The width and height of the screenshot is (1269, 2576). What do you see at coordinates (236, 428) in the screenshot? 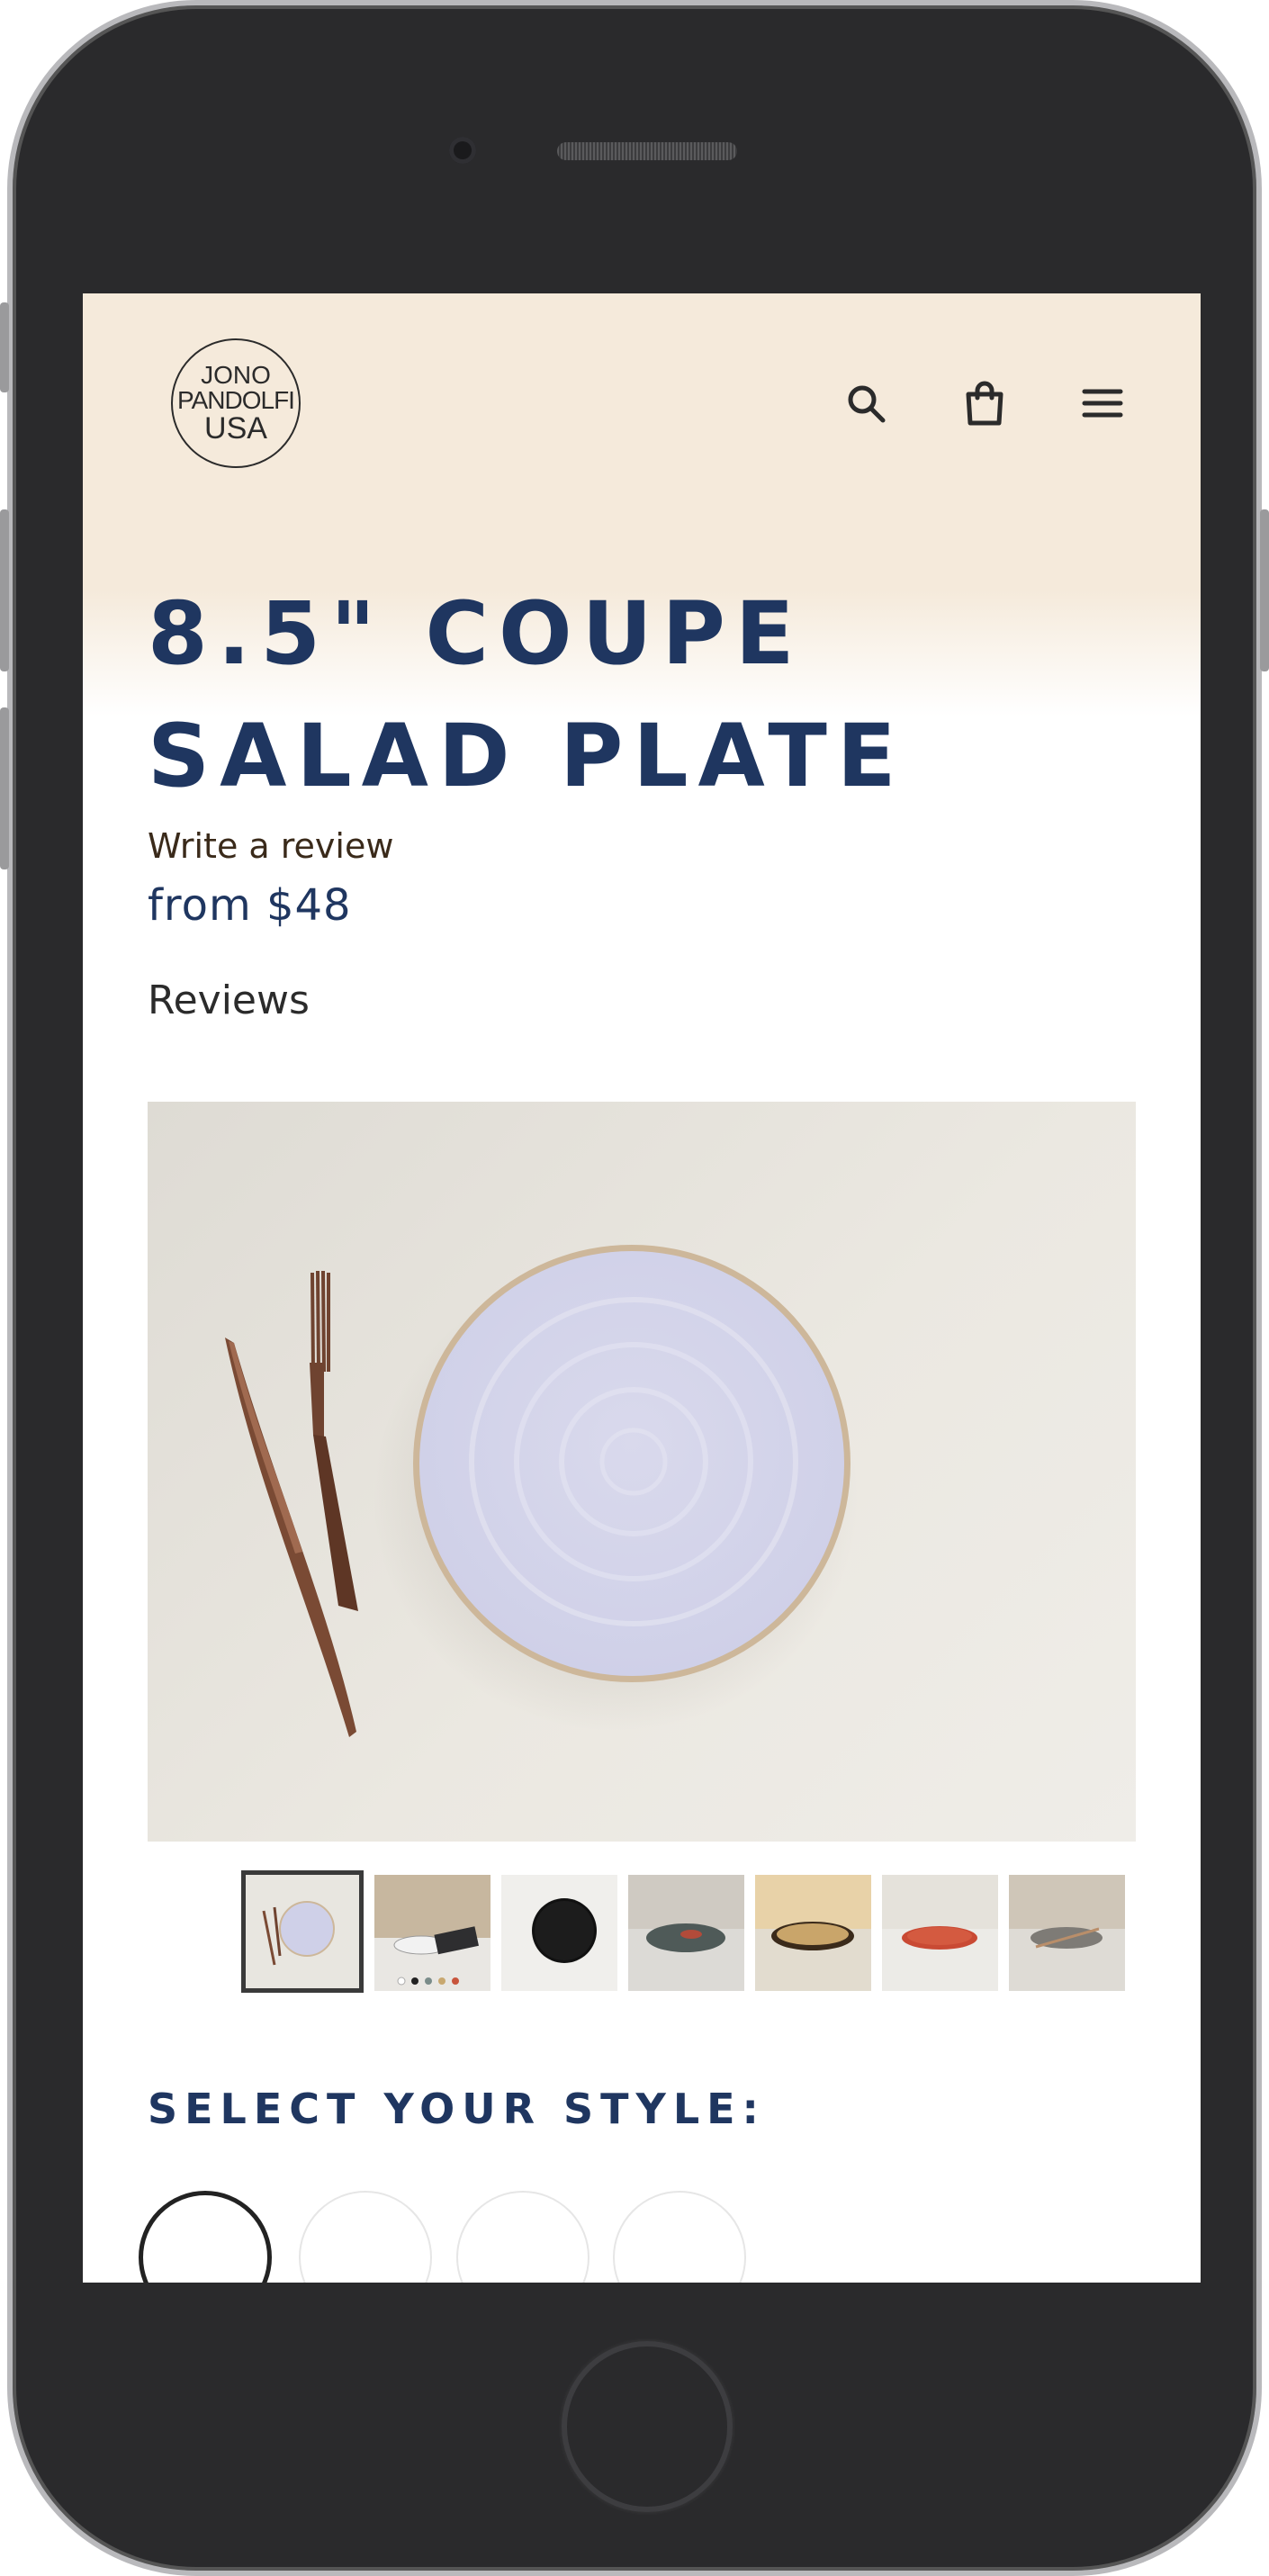
I see `logo-line-3: USA` at bounding box center [236, 428].